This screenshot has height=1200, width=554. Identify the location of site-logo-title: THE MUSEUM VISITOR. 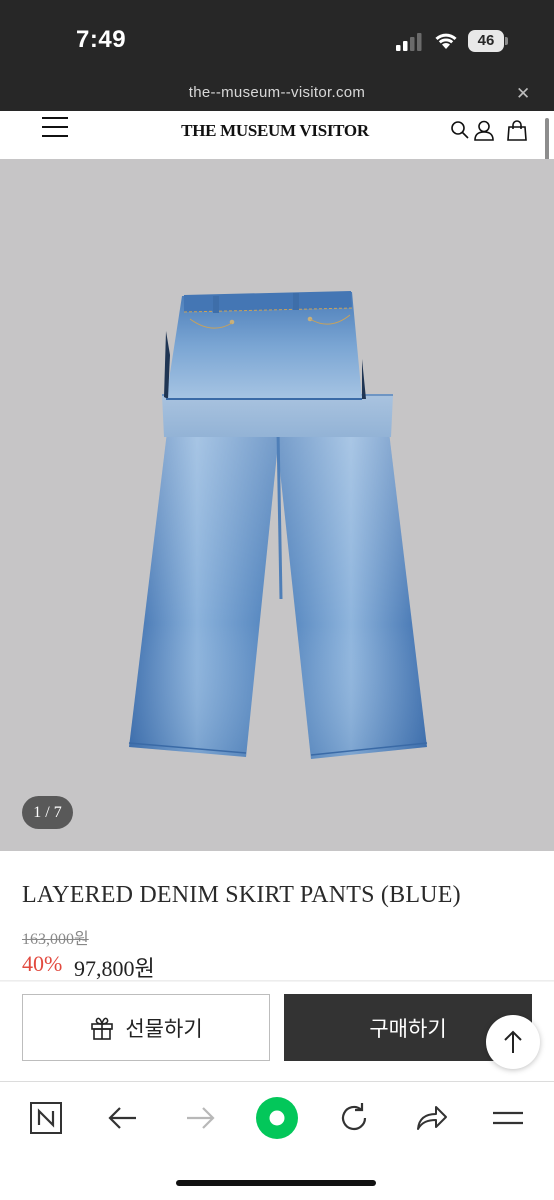
(275, 131).